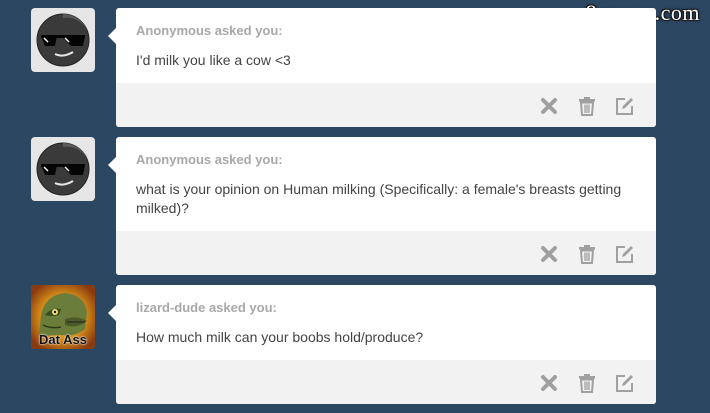 This screenshot has width=710, height=413. I want to click on avatar-caption: Dat Ass, so click(63, 339).